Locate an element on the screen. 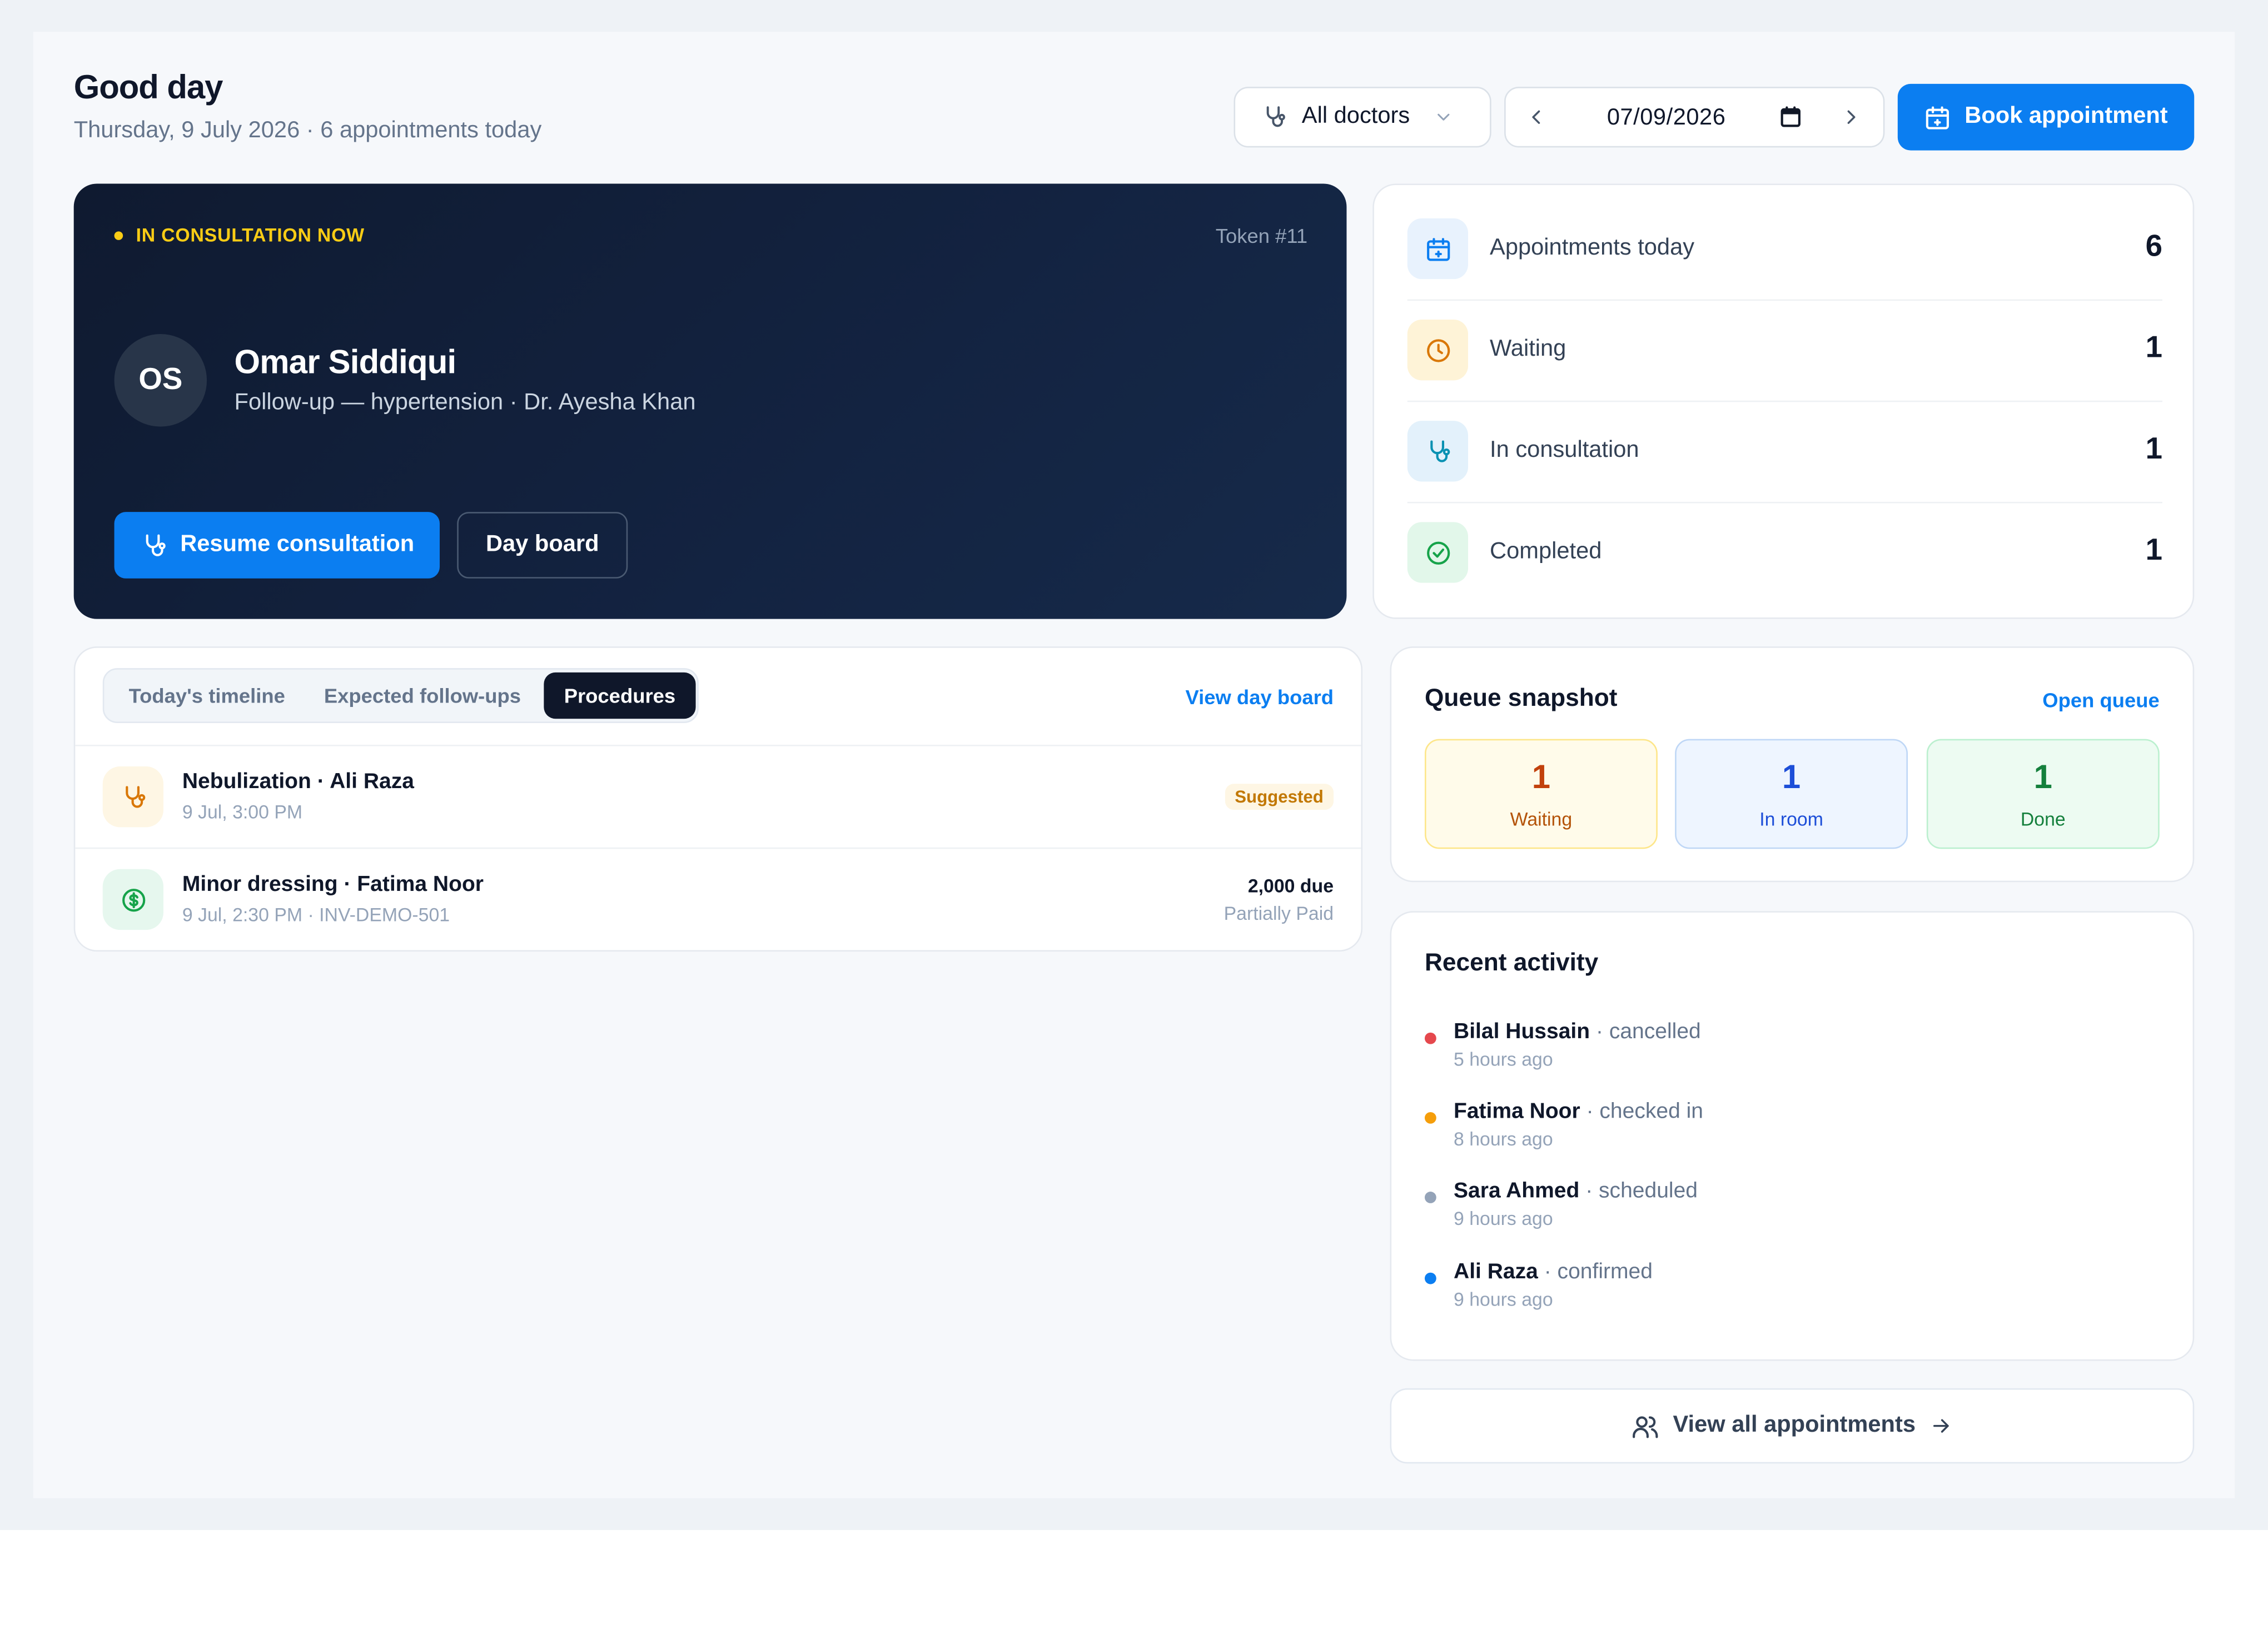 The image size is (2268, 1634). activity-time: 8 hours ago is located at coordinates (1503, 1139).